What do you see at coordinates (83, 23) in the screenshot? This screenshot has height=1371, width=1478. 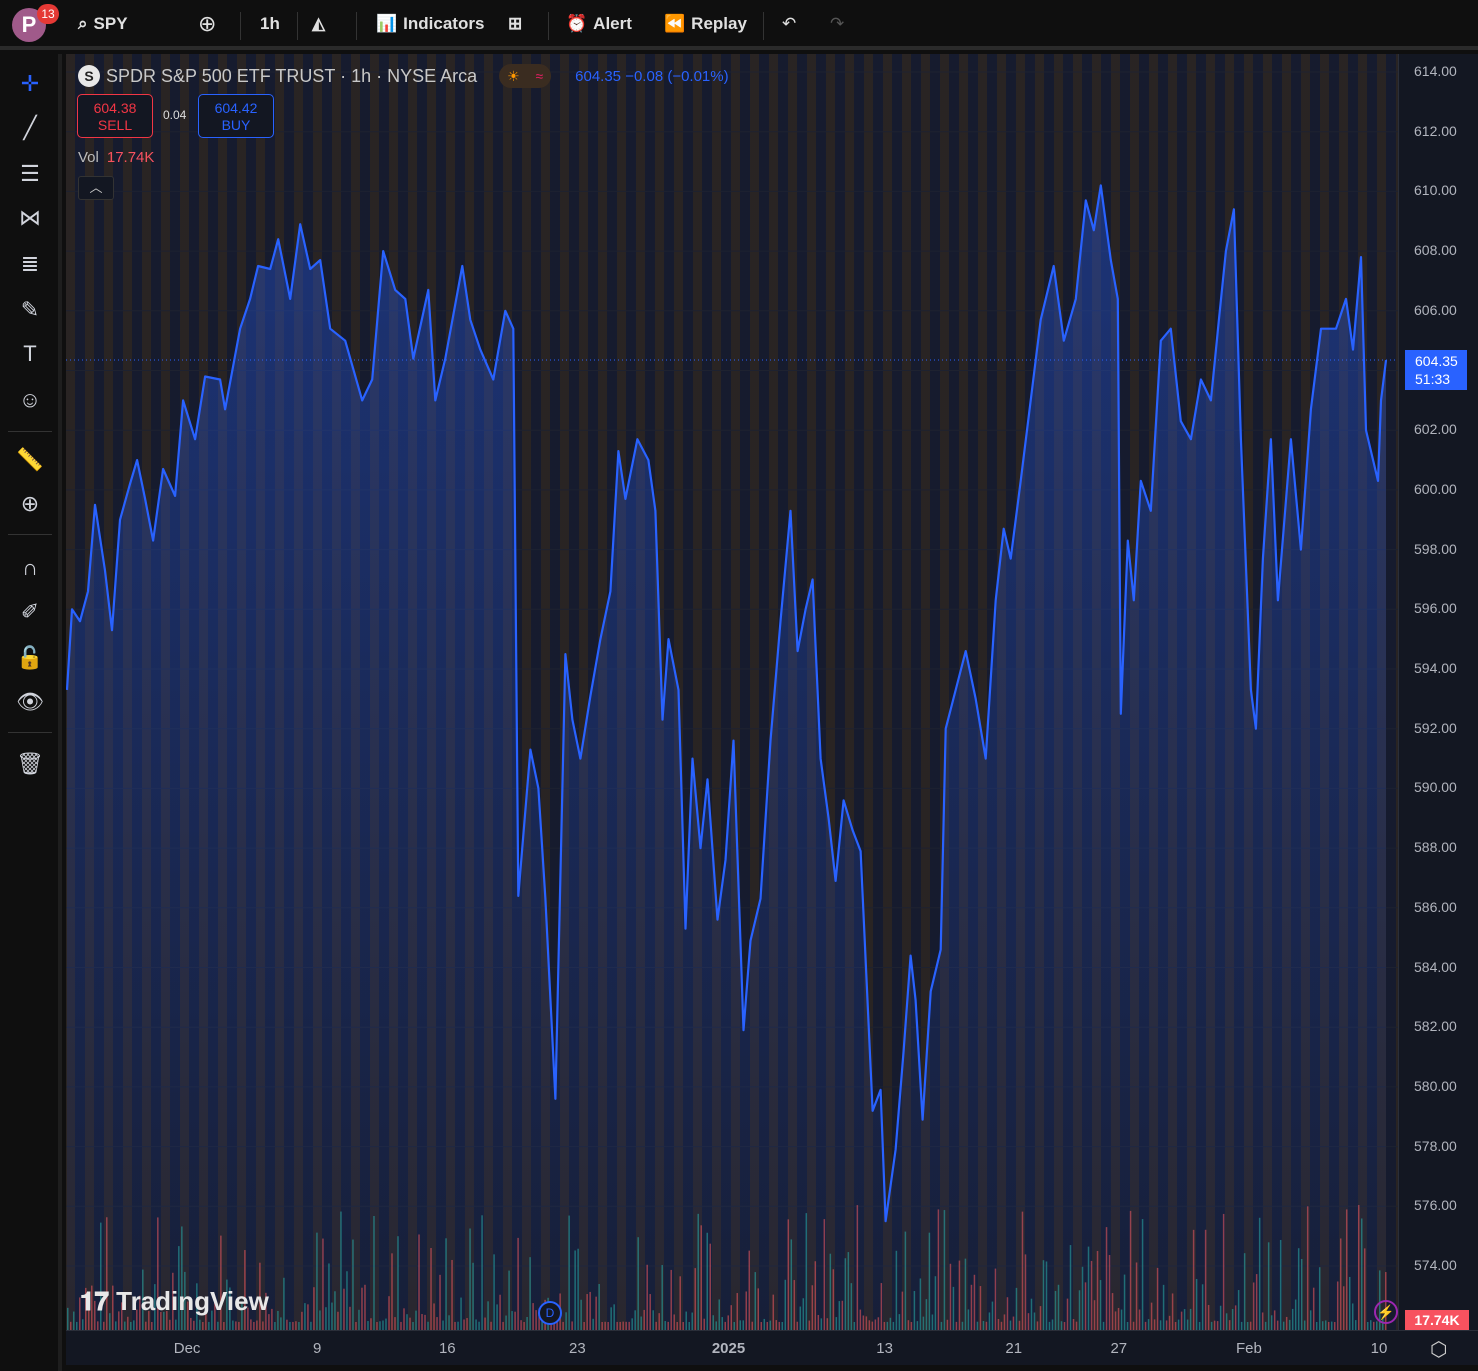 I see `search-icon: ⌕` at bounding box center [83, 23].